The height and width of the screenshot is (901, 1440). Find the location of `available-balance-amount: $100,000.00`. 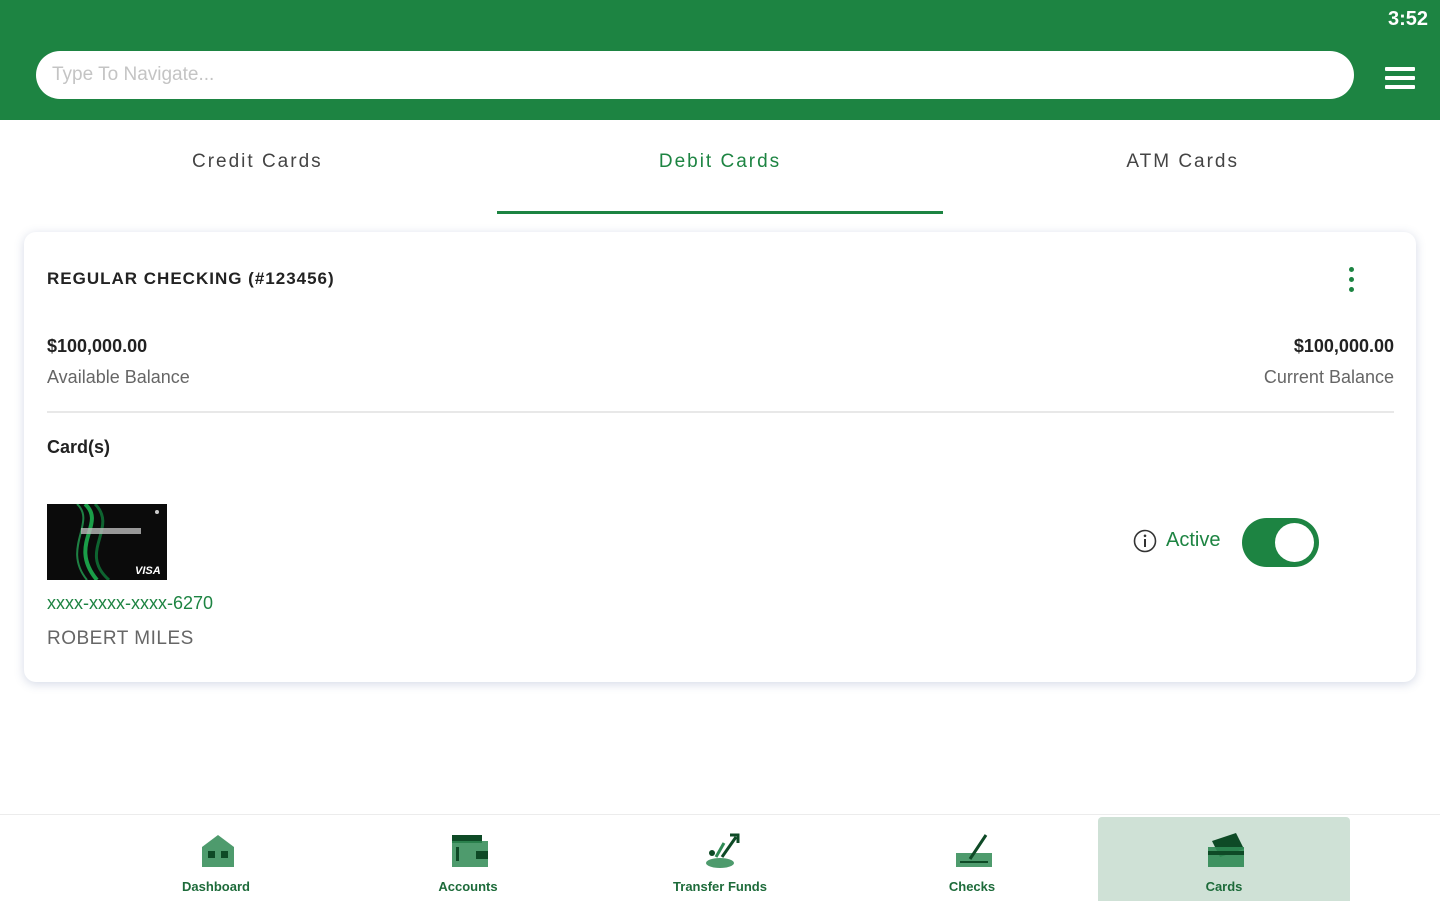

available-balance-amount: $100,000.00 is located at coordinates (97, 346).